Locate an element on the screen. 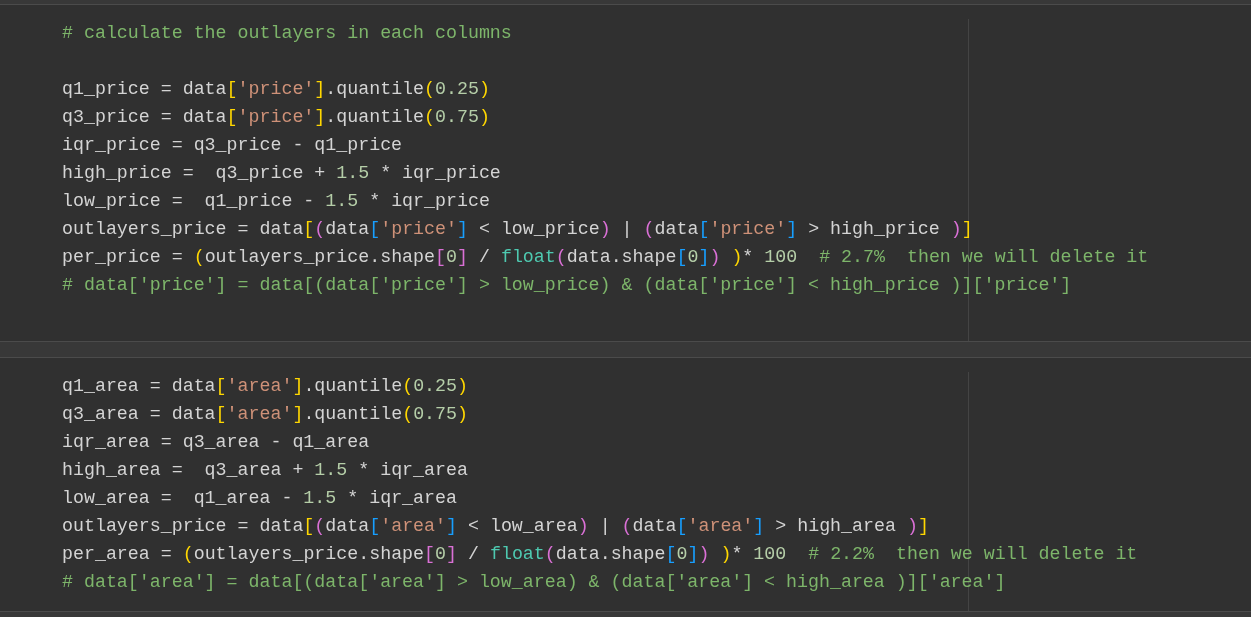 The height and width of the screenshot is (617, 1251). code-line: # data['area'] = data[(data['area'] > low_area) & (data['area'] < high_area )]['area'] is located at coordinates (534, 582).